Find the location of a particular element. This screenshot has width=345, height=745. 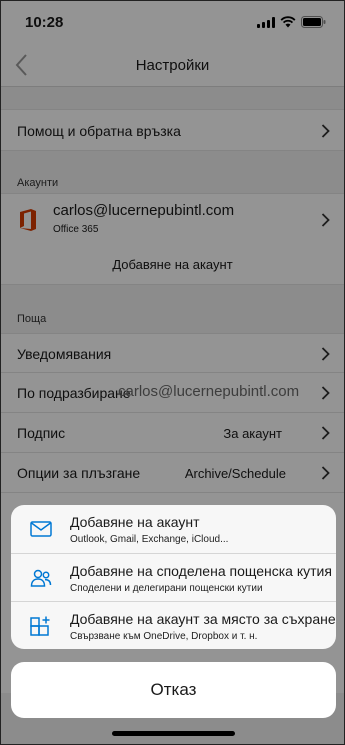

sheet-item-title: Добавяне на споделена пощенска кутия is located at coordinates (201, 571).